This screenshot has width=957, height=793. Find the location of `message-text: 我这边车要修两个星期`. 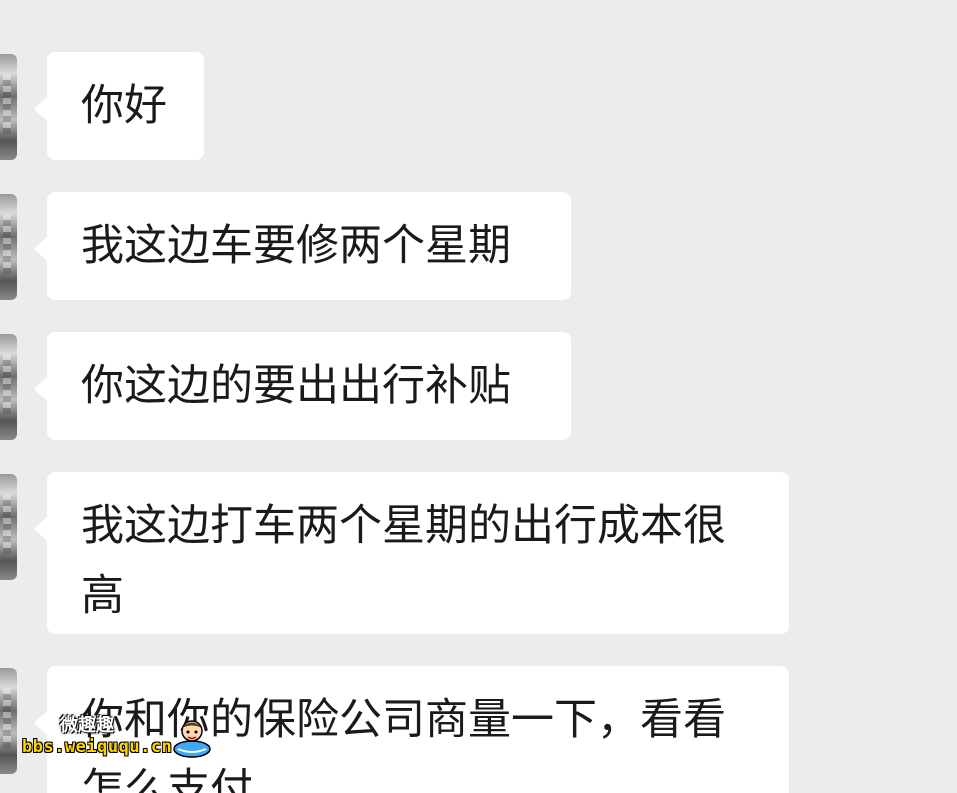

message-text: 我这边车要修两个星期 is located at coordinates (296, 246).